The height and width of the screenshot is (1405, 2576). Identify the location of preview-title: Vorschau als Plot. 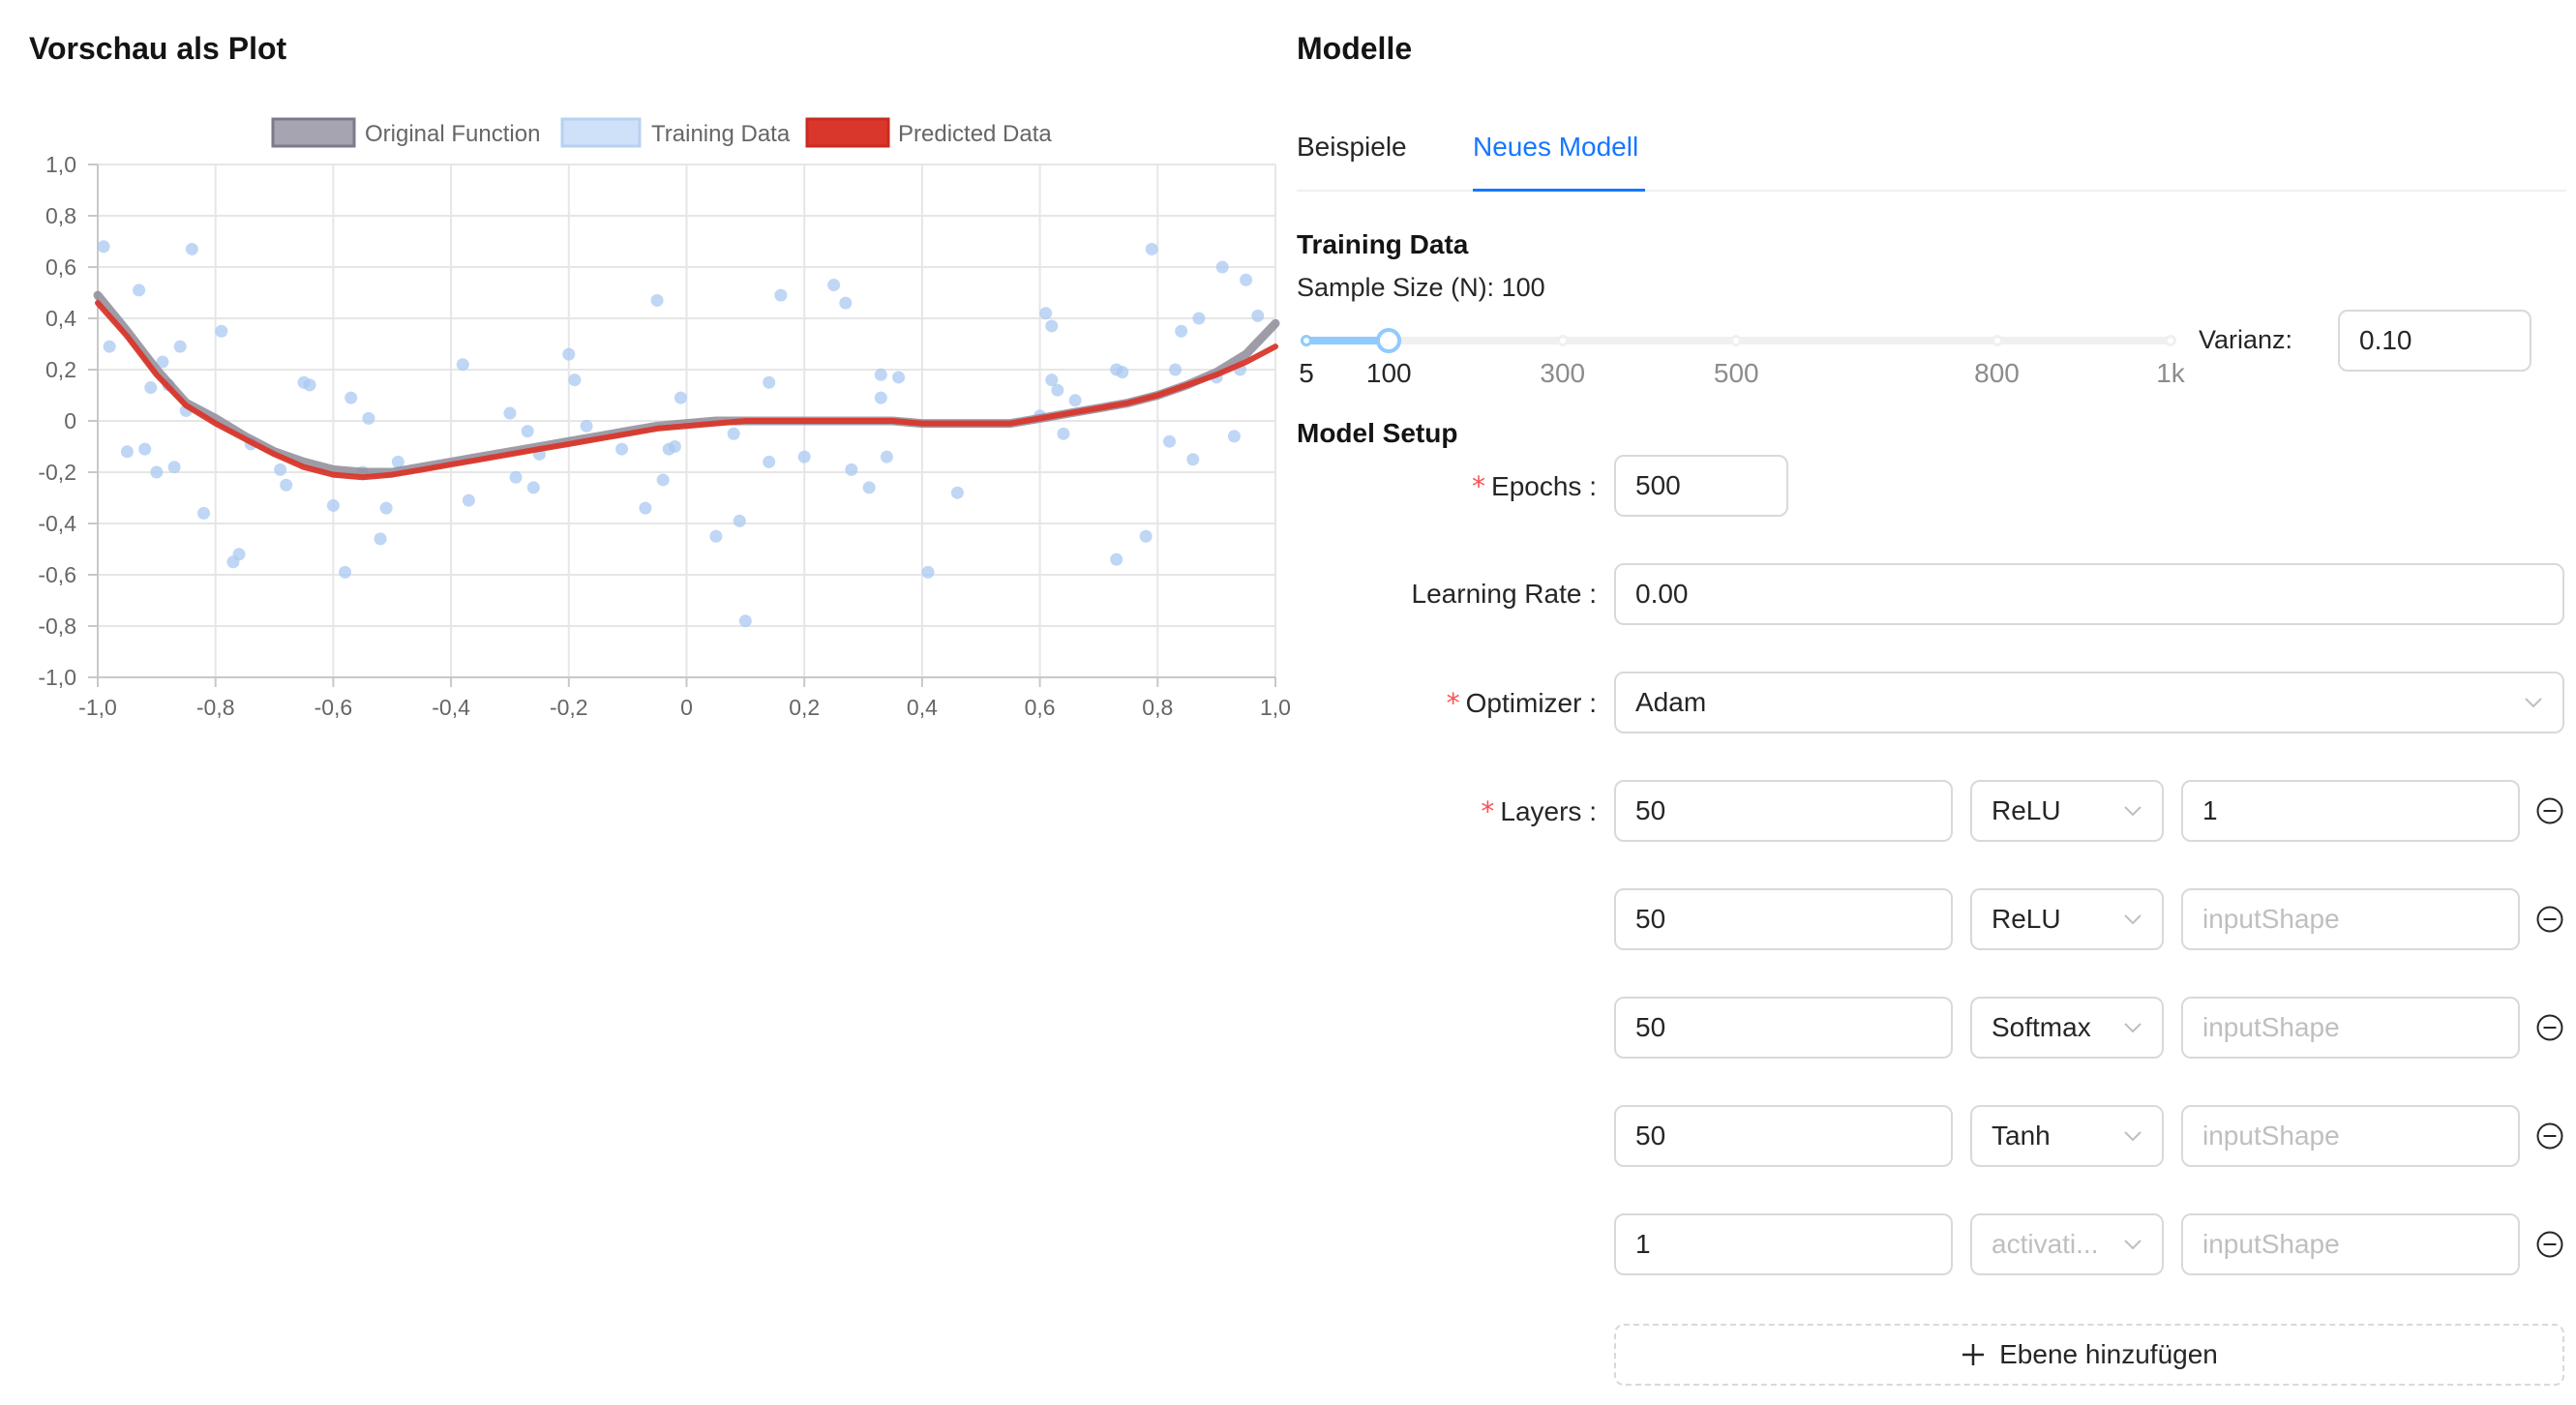
(158, 49).